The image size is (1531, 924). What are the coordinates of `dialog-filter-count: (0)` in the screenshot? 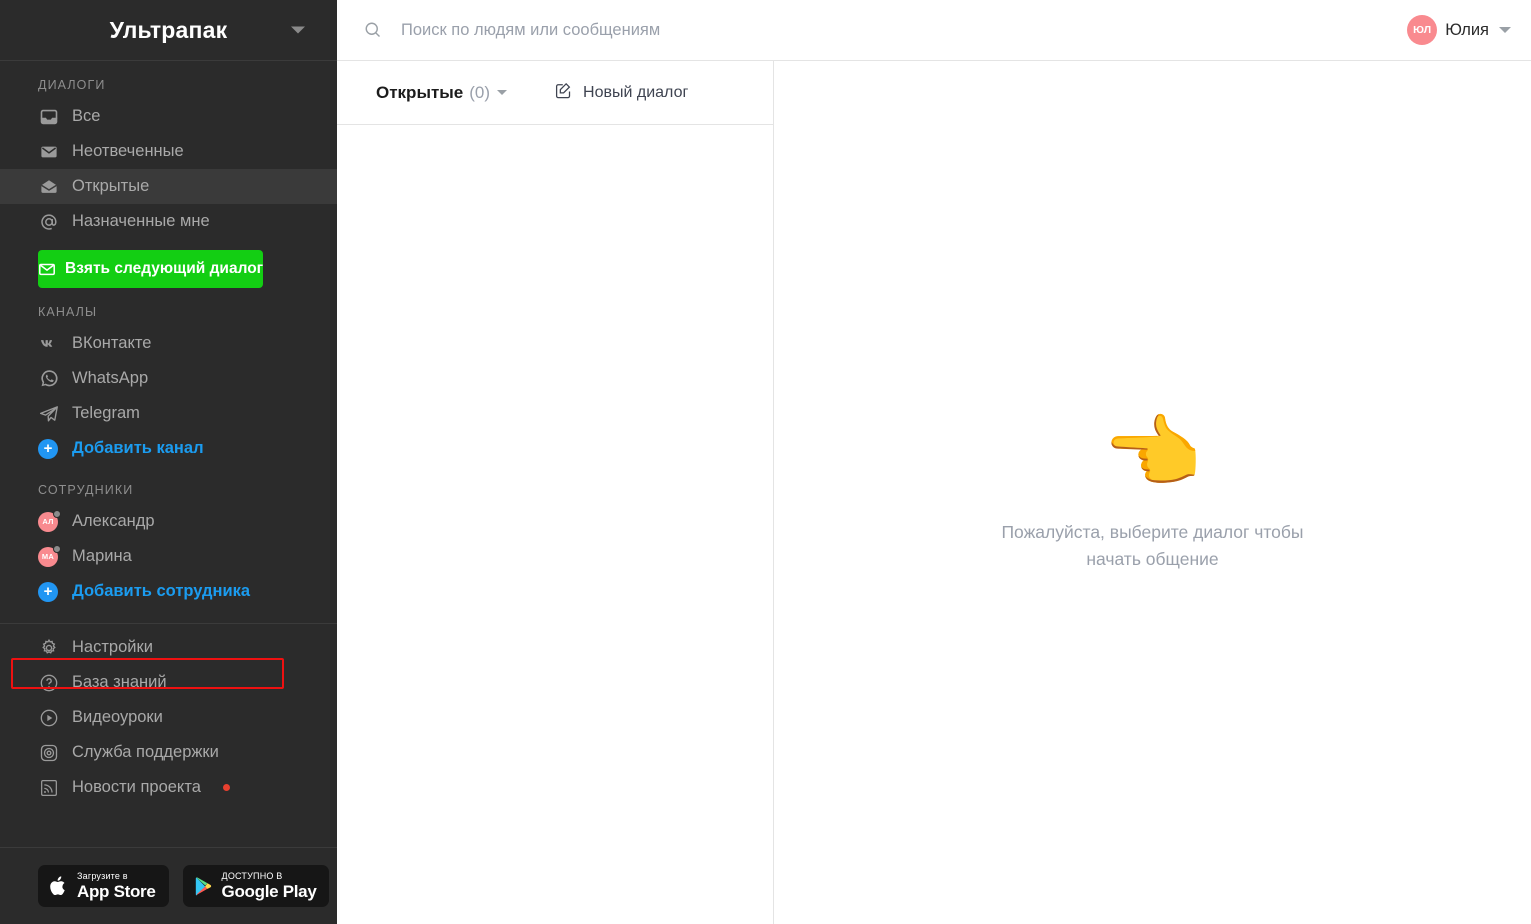 It's located at (480, 92).